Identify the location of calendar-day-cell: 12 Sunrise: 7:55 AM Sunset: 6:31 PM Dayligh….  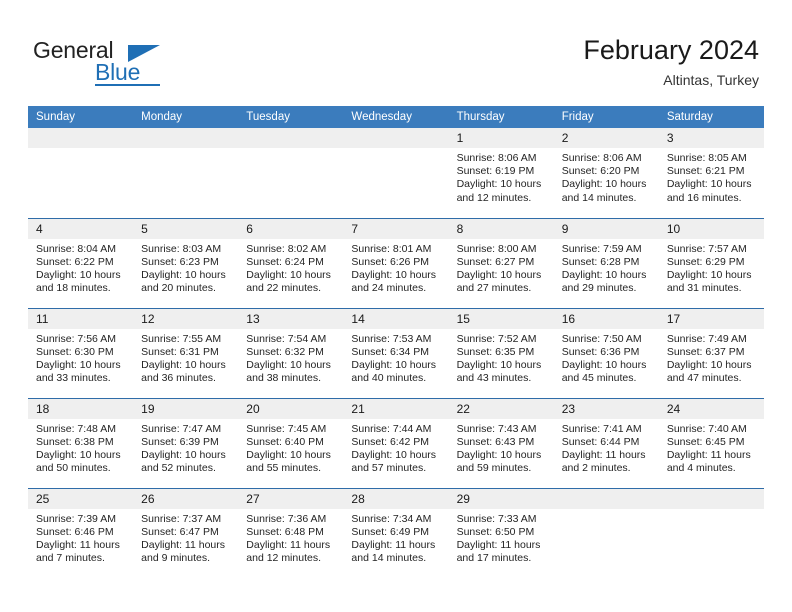
(186, 352).